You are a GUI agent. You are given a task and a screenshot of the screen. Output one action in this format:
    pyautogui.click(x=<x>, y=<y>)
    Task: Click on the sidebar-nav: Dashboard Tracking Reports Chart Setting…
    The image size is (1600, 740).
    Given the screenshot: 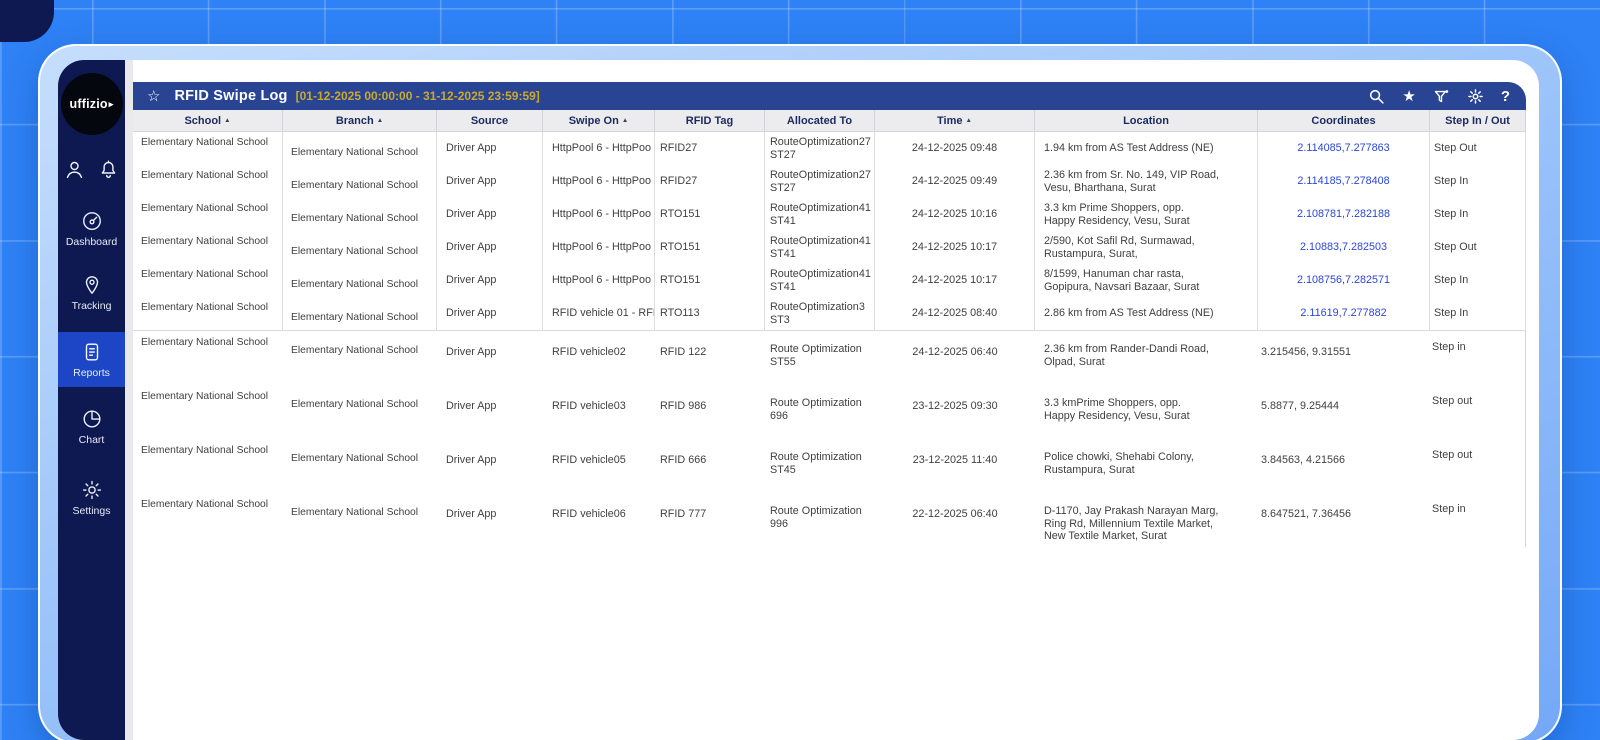 What is the action you would take?
    pyautogui.click(x=91, y=358)
    